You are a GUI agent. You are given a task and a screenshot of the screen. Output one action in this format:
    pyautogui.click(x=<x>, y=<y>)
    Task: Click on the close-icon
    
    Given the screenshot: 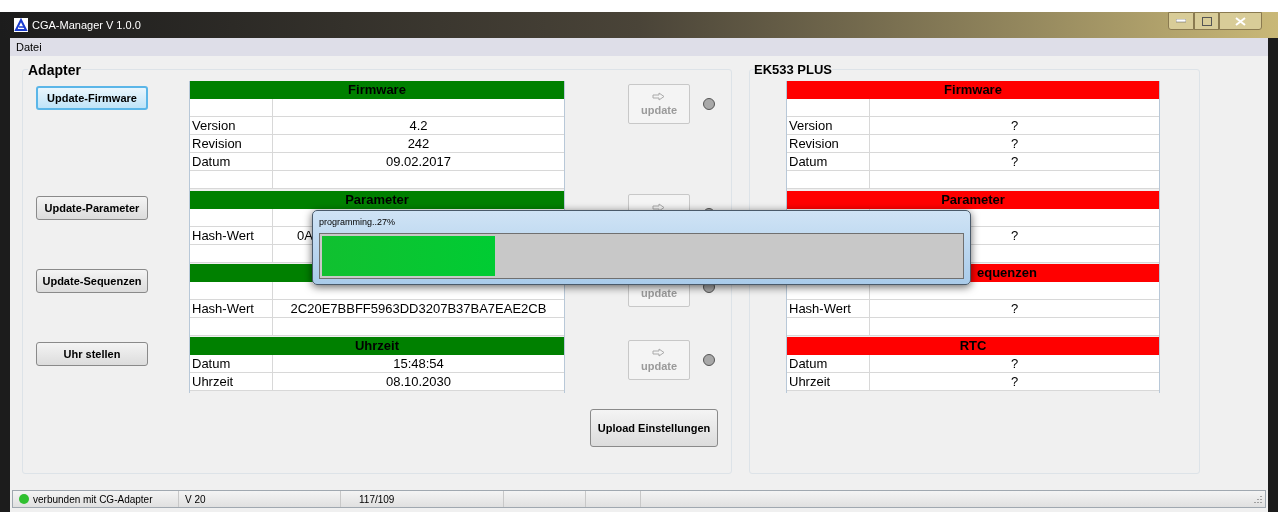 What is the action you would take?
    pyautogui.click(x=1240, y=21)
    